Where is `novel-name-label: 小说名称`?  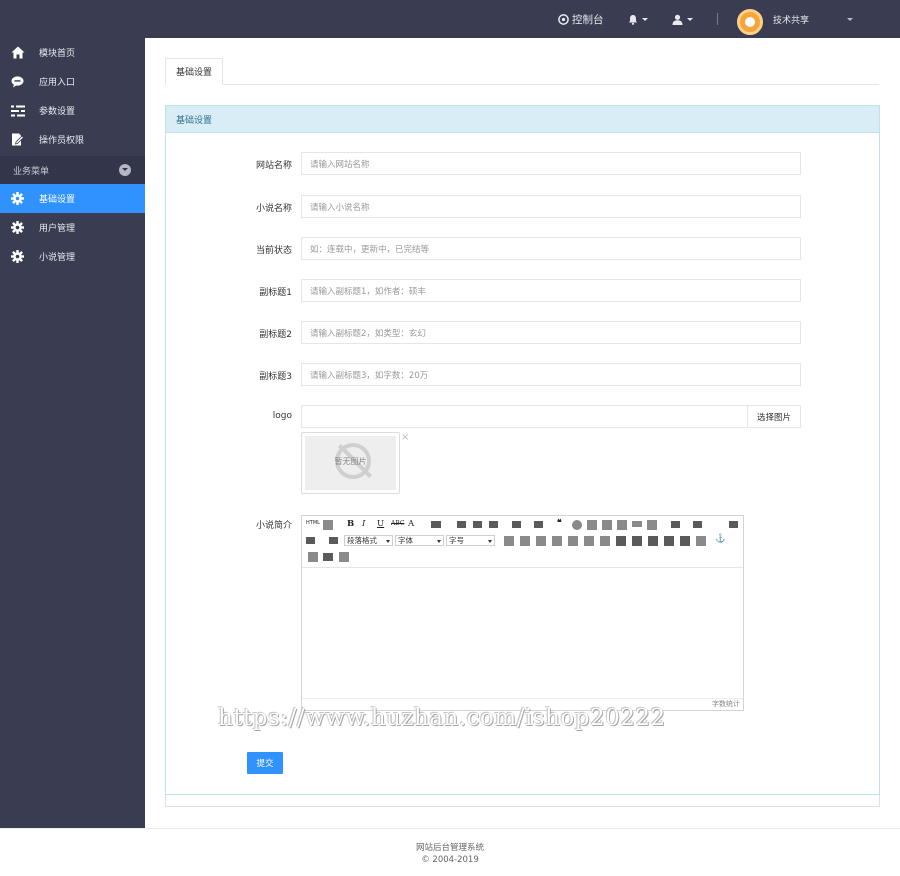 novel-name-label: 小说名称 is located at coordinates (273, 209).